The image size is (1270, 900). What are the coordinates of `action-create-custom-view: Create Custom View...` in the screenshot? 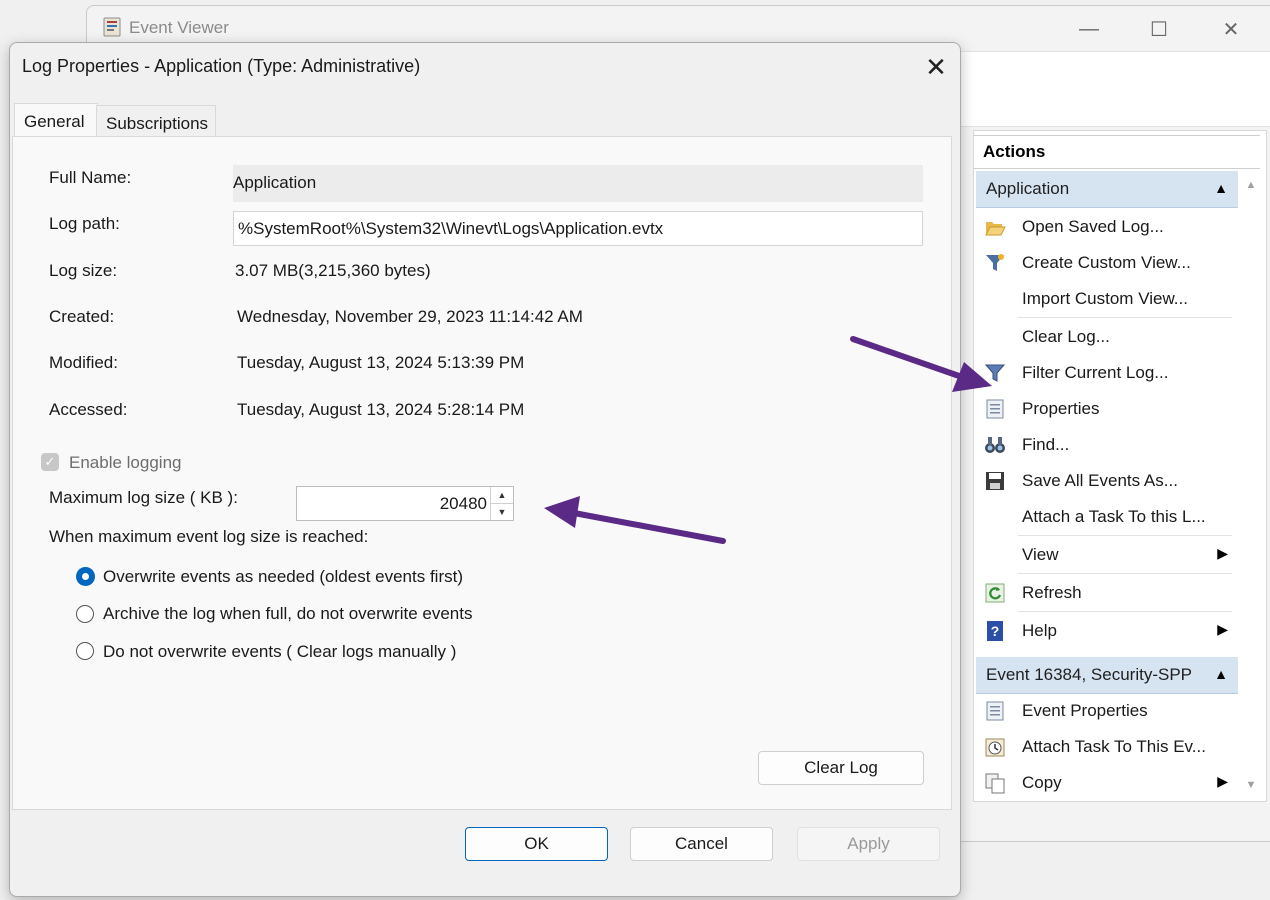 It's located at (1107, 263).